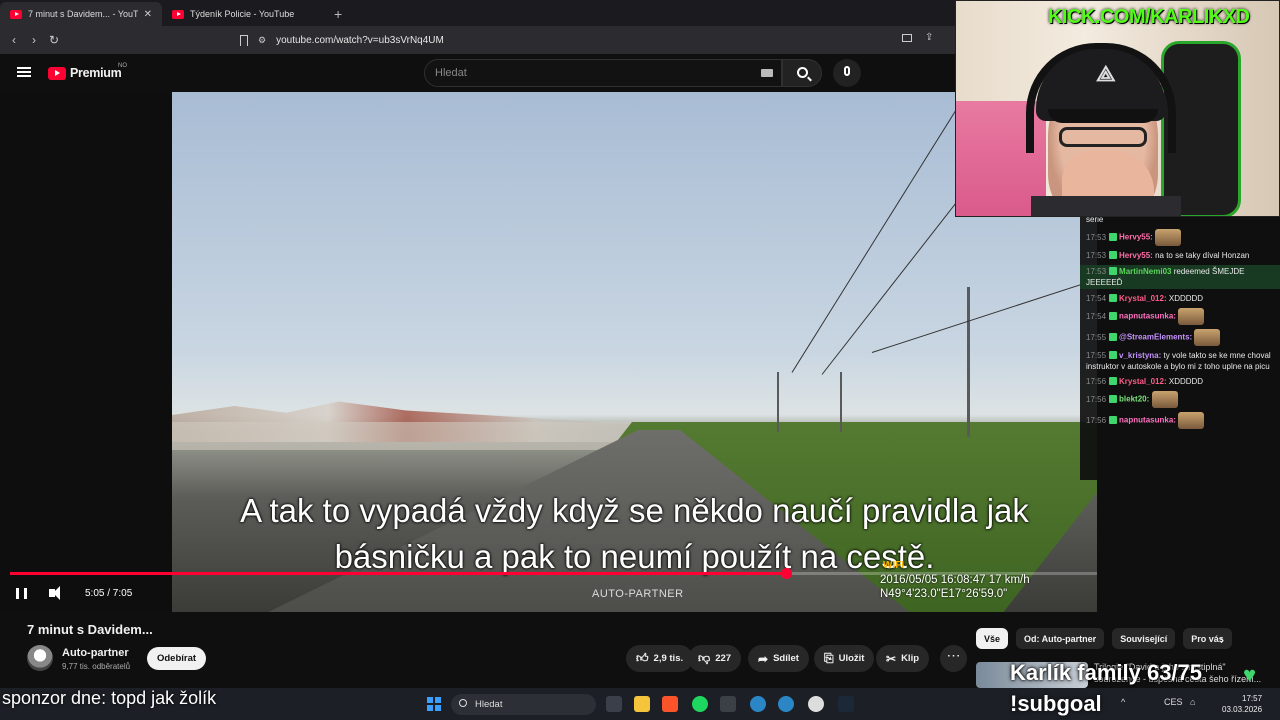 The image size is (1280, 720). Describe the element at coordinates (603, 73) in the screenshot. I see `search-input: Hledat` at that location.